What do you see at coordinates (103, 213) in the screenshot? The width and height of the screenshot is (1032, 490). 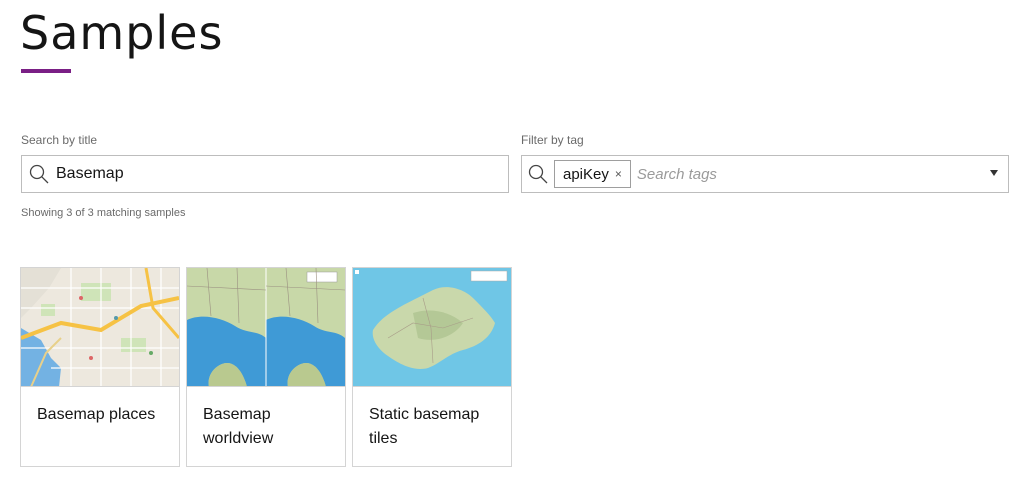 I see `results-count: Showing 3 of 3 matching samples` at bounding box center [103, 213].